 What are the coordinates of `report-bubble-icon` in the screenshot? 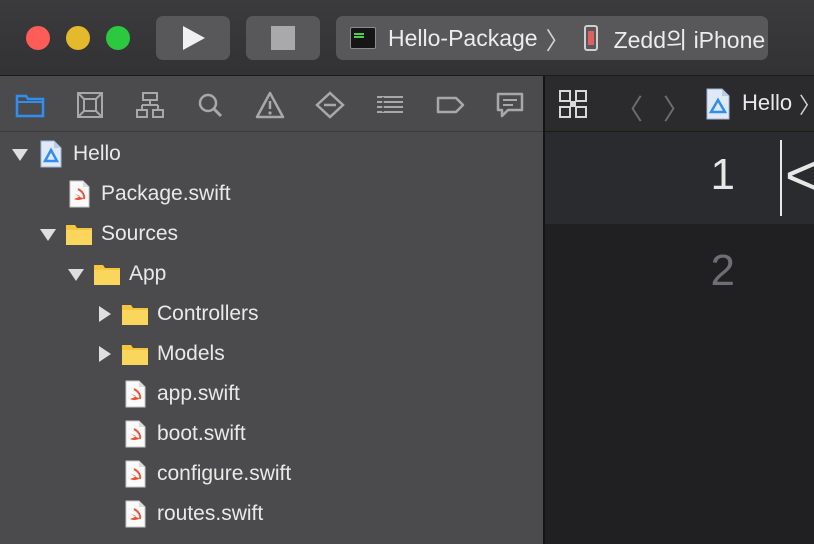 It's located at (510, 105).